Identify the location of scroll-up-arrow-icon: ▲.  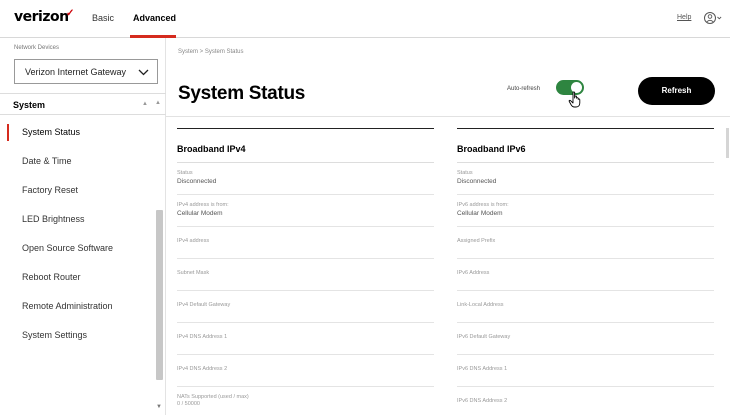
(158, 103).